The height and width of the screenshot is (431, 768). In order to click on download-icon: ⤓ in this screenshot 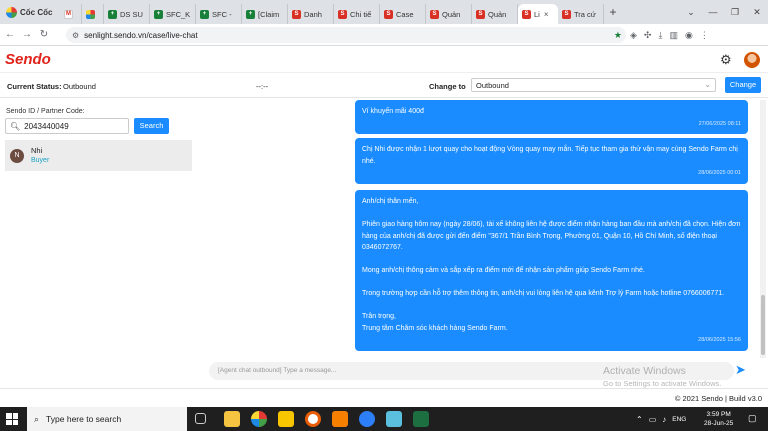, I will do `click(660, 35)`.